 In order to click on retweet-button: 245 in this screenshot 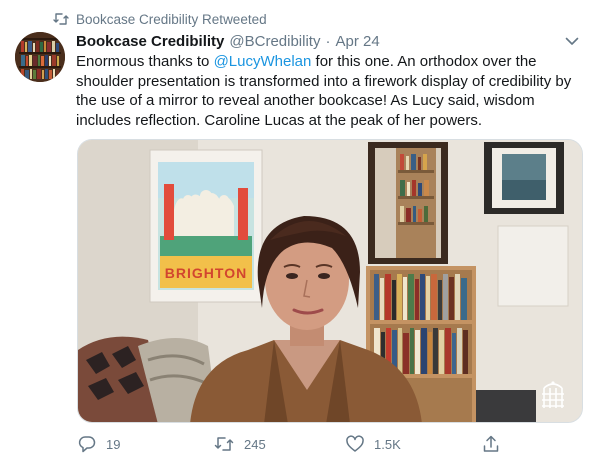, I will do `click(240, 444)`.